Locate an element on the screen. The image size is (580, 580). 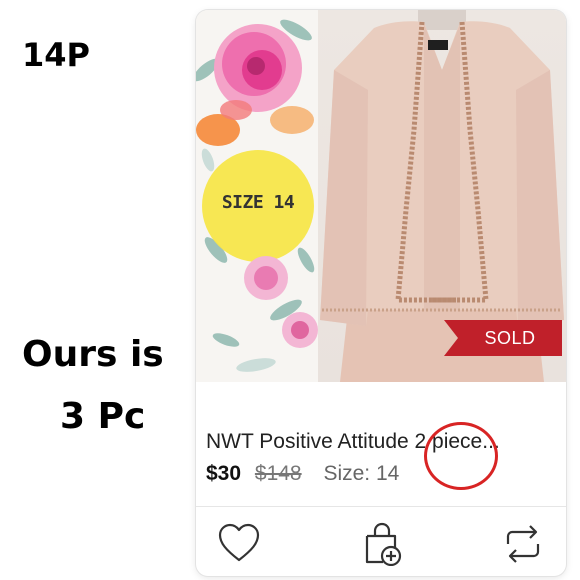
size-overlay-label: SIZE 14 is located at coordinates (258, 202).